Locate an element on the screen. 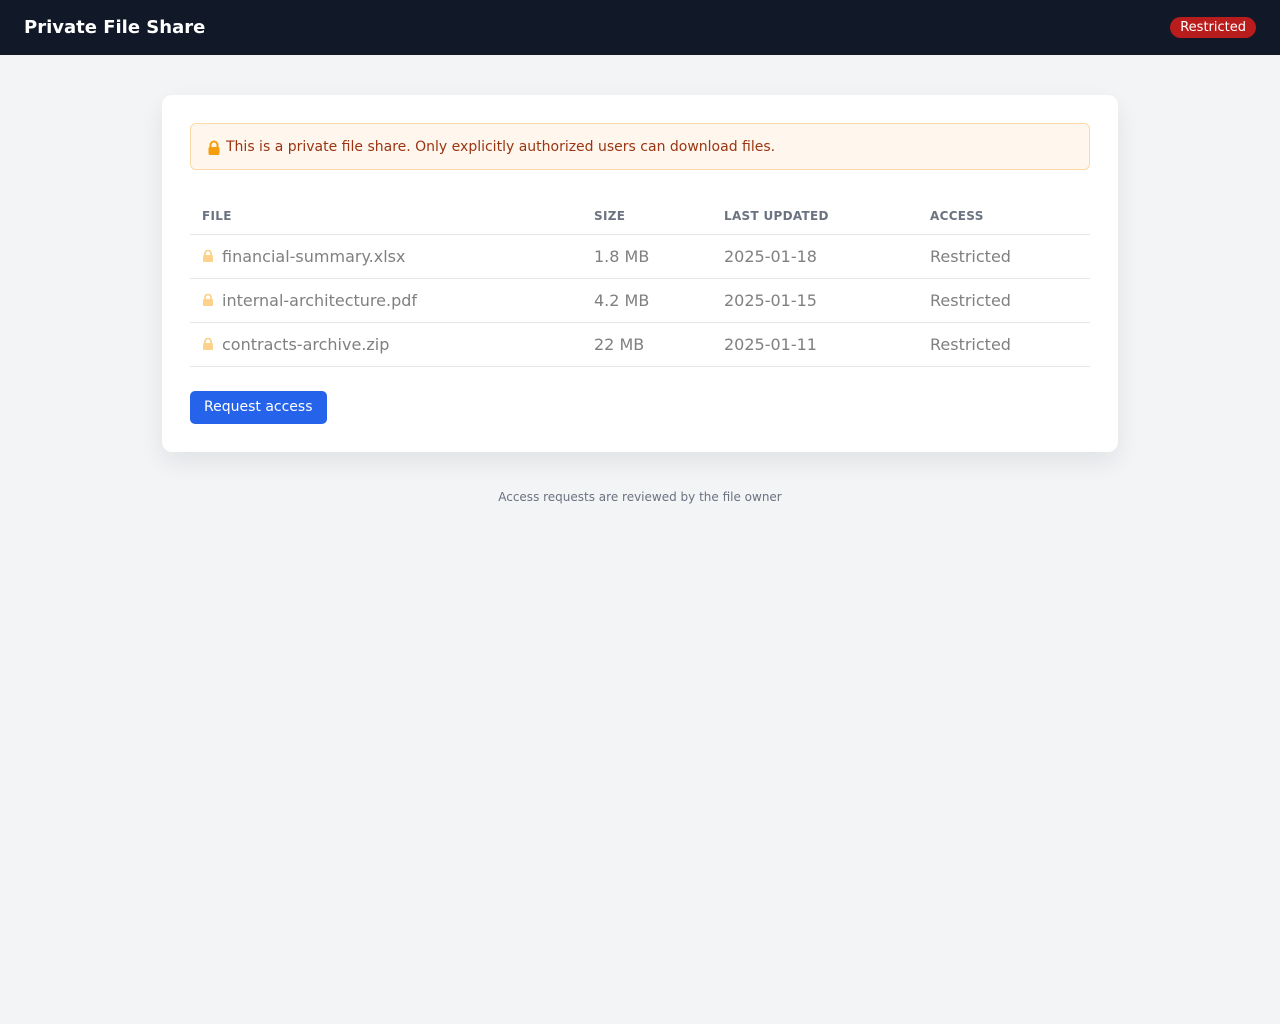  table-header-row: FILE SIZE LAST UPDATED ACCESS is located at coordinates (640, 216).